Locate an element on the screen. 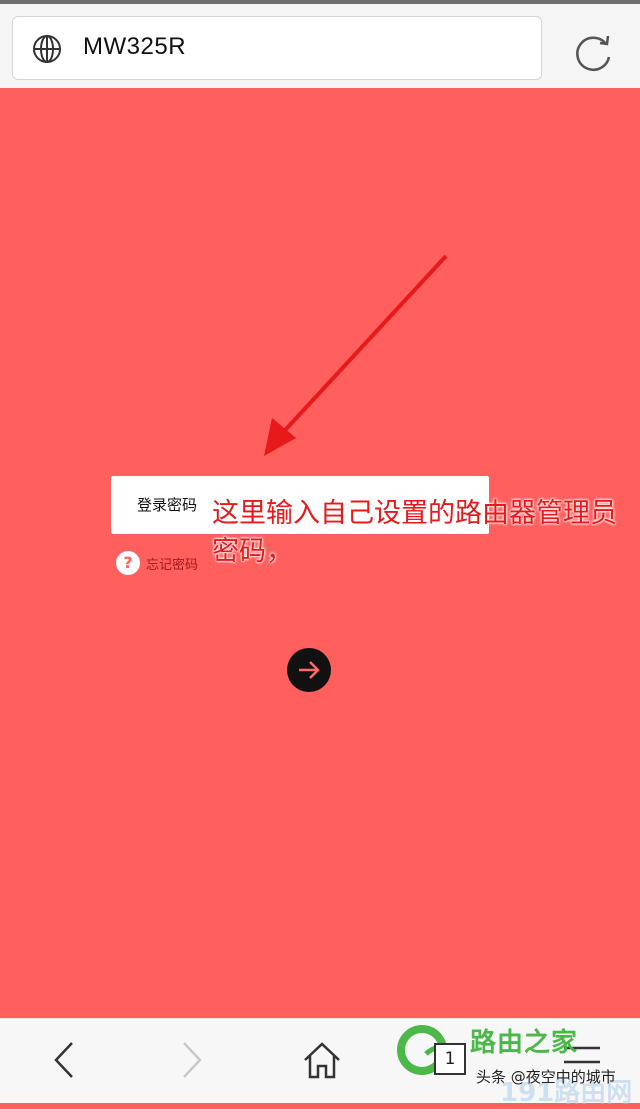  forgot-password-link: ? 忘记密码 is located at coordinates (157, 563).